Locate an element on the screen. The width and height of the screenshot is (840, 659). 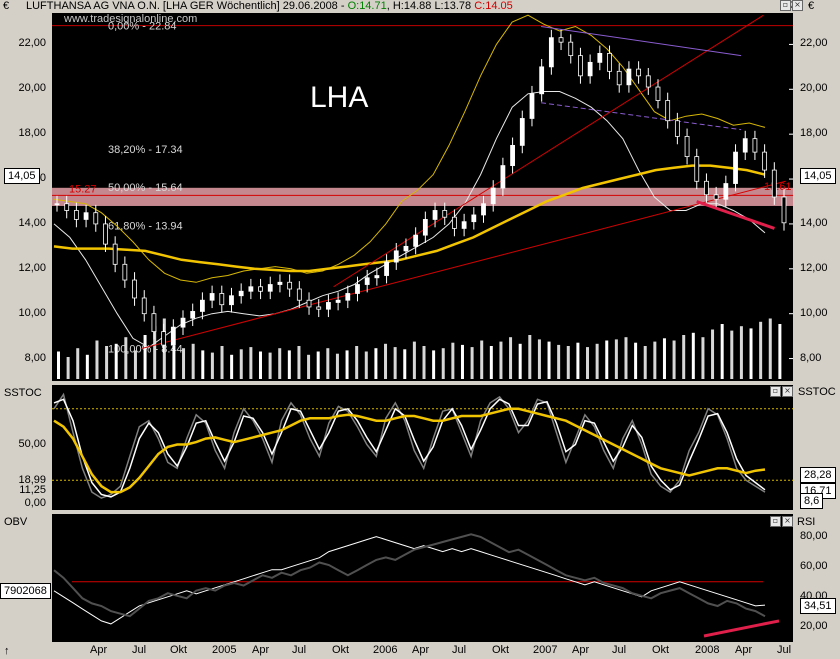
x-tick-13: Jul is located at coordinates (619, 650).